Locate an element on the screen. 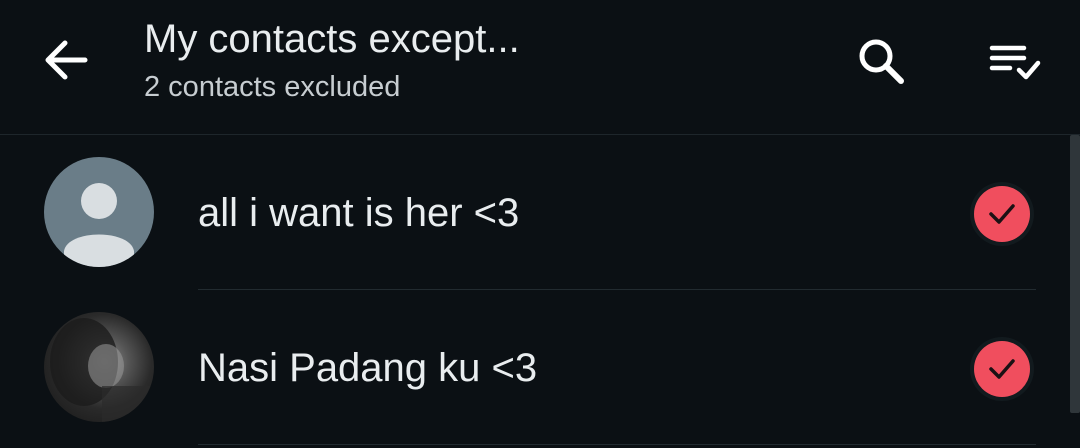  select-all-checklist-icon is located at coordinates (1015, 62).